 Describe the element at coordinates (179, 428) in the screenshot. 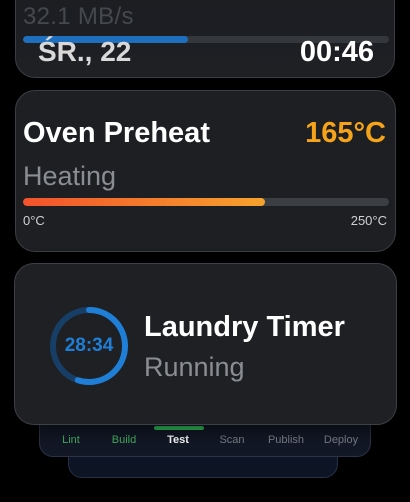

I see `active-step-indicator` at that location.